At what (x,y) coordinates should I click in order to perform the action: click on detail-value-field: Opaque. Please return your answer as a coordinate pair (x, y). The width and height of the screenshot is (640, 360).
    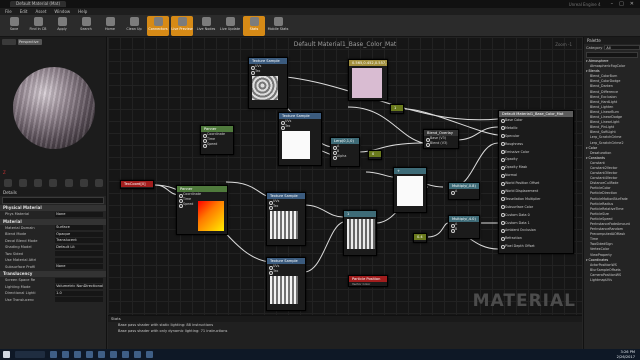
    Looking at the image, I should click on (79, 234).